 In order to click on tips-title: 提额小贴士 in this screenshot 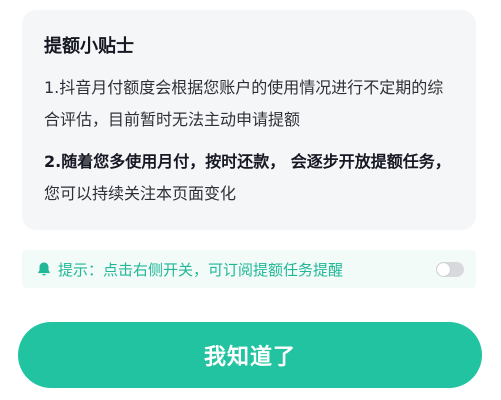, I will do `click(89, 46)`.